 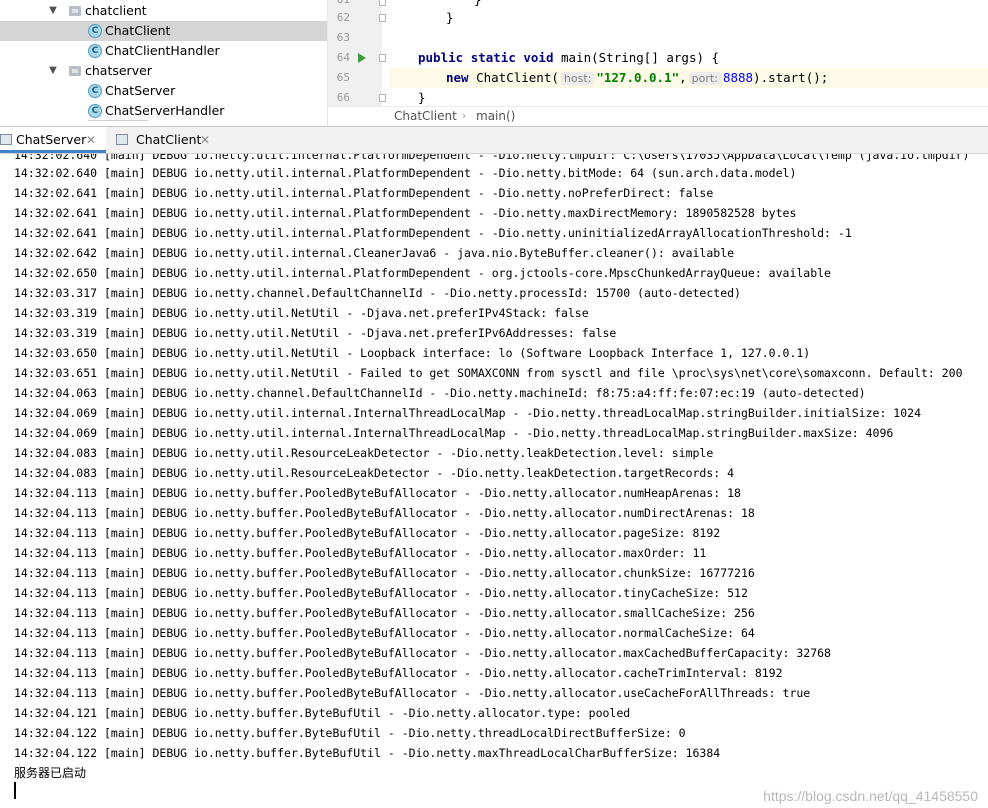 I want to click on server-started-message: 服务器已启动, so click(x=50, y=773).